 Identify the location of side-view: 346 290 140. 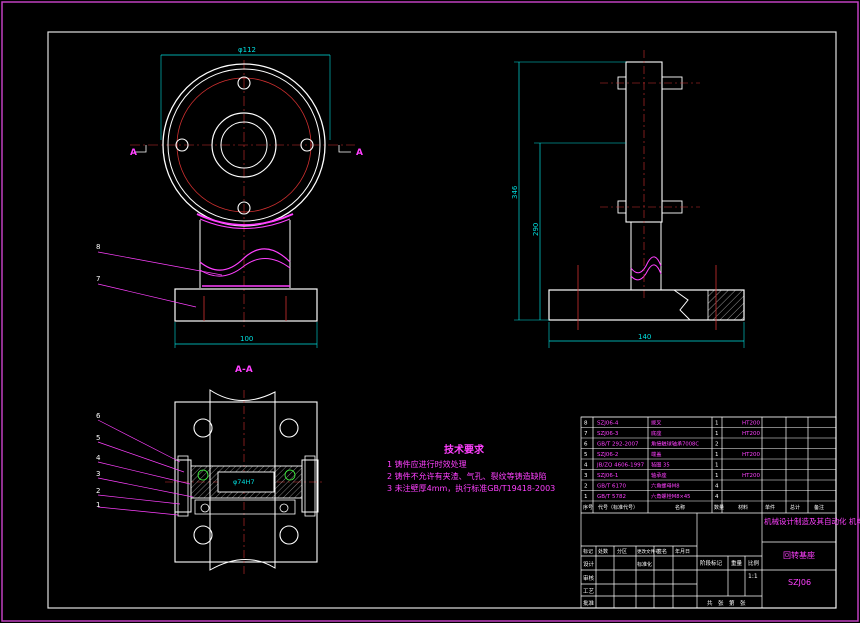
(628, 199).